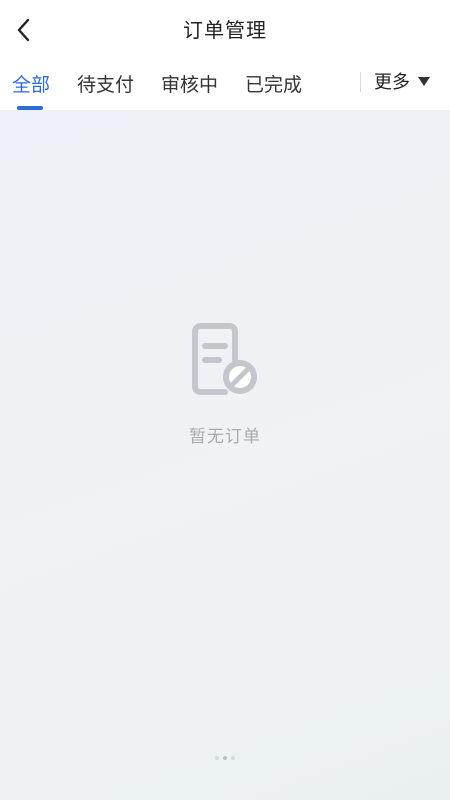 The width and height of the screenshot is (450, 800). I want to click on page-title: 订单管理, so click(225, 30).